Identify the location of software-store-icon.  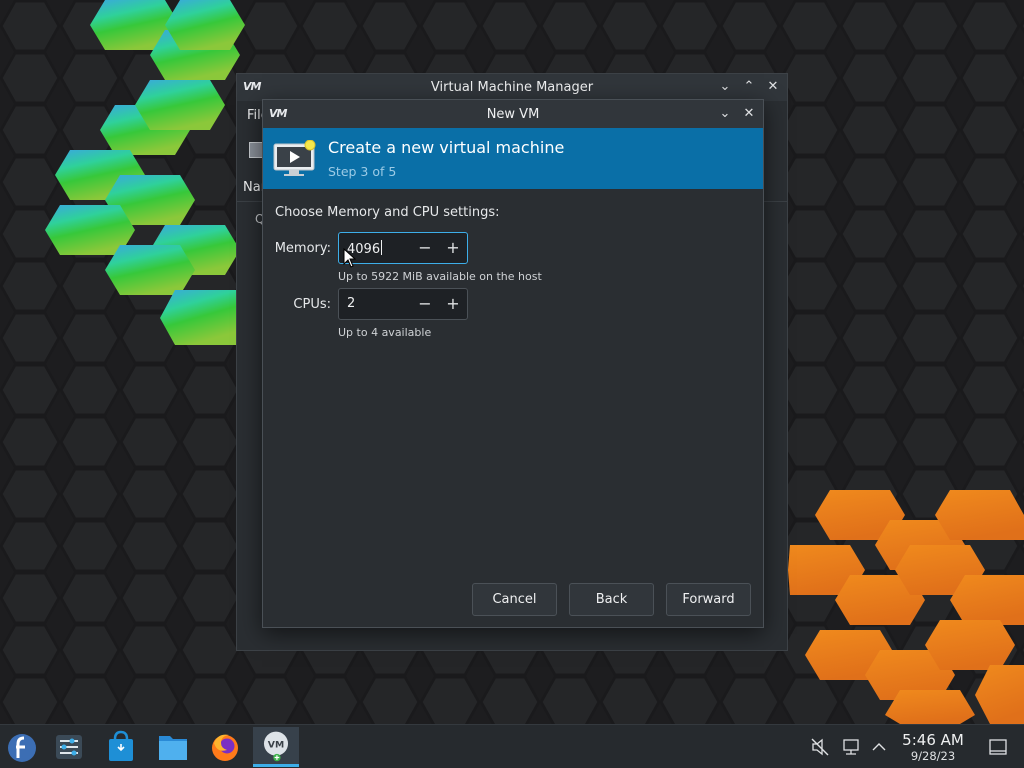
(121, 747).